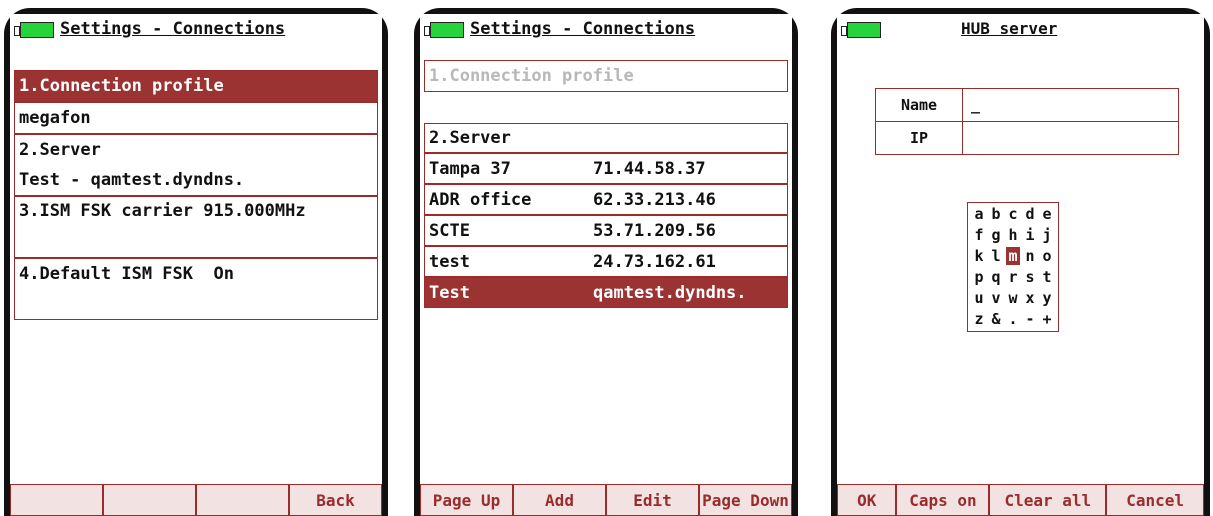 The image size is (1213, 516). I want to click on keyboard-key-19: t, so click(1047, 277).